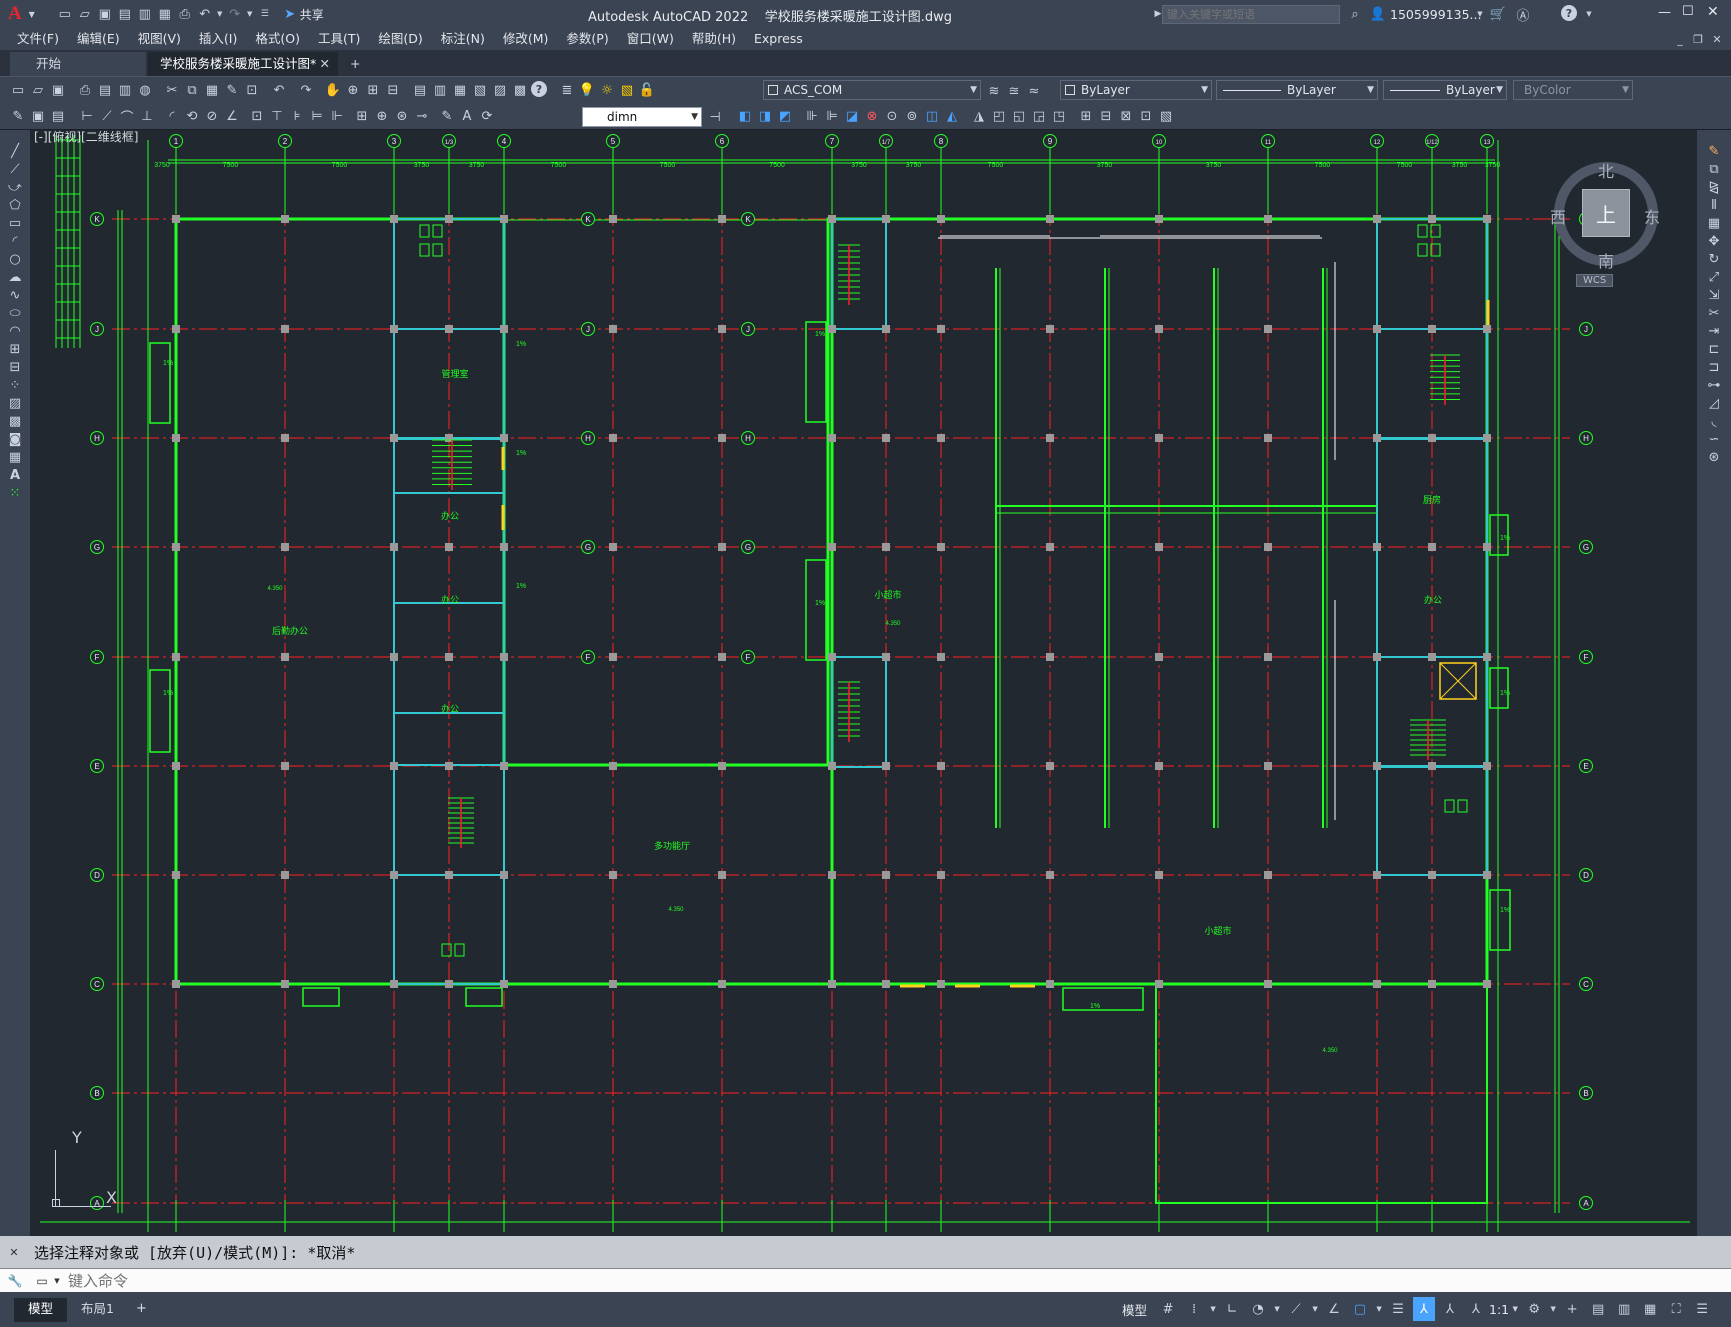 This screenshot has width=1731, height=1327. I want to click on polar-icon: ◔, so click(1258, 1309).